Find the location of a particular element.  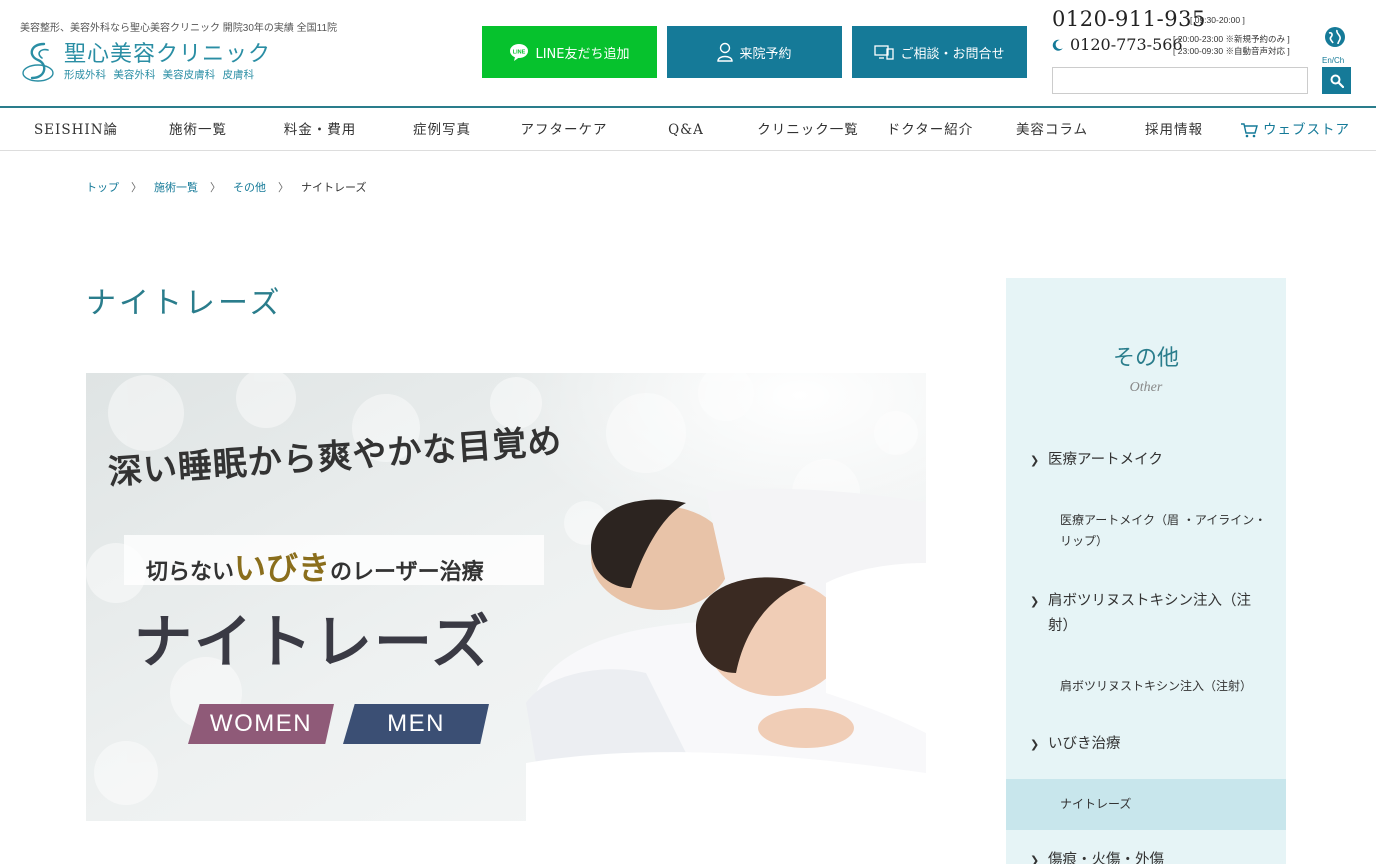

breadcrumb: トップ 〉 施術一覧 〉 その他 〉 ナイトレーズ is located at coordinates (226, 187).